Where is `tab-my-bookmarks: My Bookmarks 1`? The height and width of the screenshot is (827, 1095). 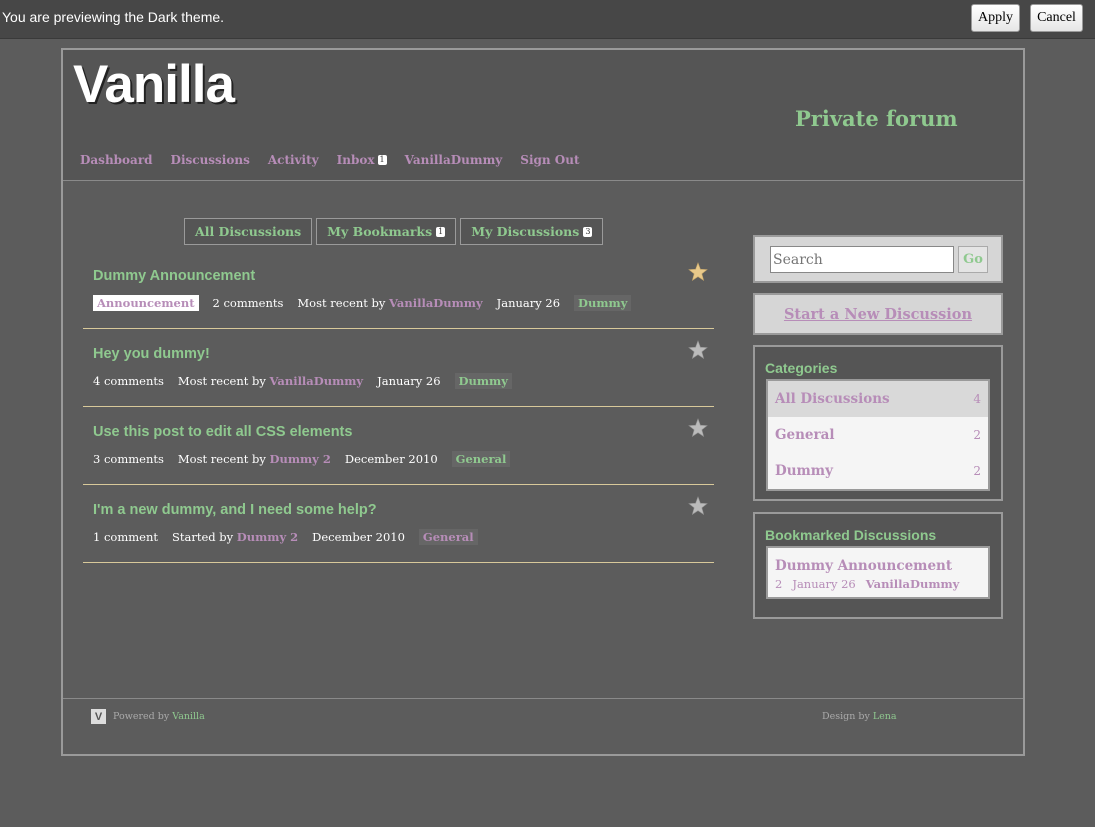
tab-my-bookmarks: My Bookmarks 1 is located at coordinates (386, 231).